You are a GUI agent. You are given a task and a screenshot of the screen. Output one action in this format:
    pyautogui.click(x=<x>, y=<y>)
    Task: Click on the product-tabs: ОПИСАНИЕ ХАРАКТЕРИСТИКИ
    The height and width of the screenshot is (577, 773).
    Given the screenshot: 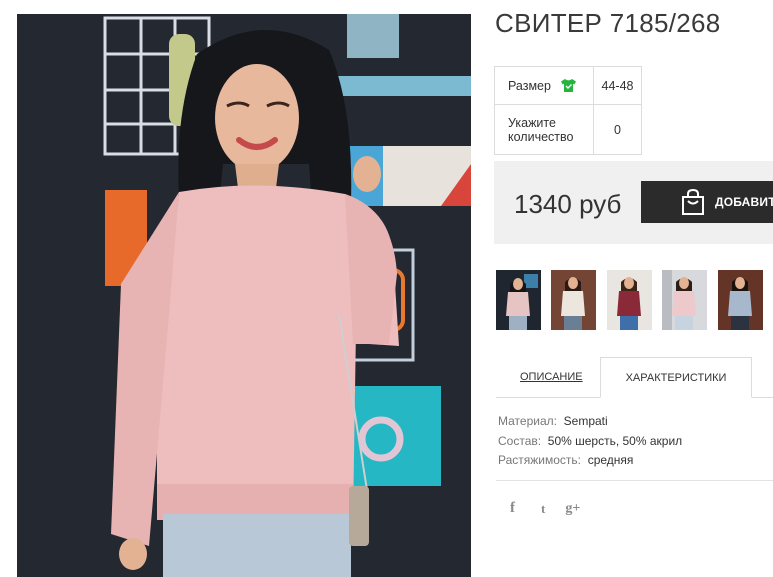 What is the action you would take?
    pyautogui.click(x=634, y=377)
    